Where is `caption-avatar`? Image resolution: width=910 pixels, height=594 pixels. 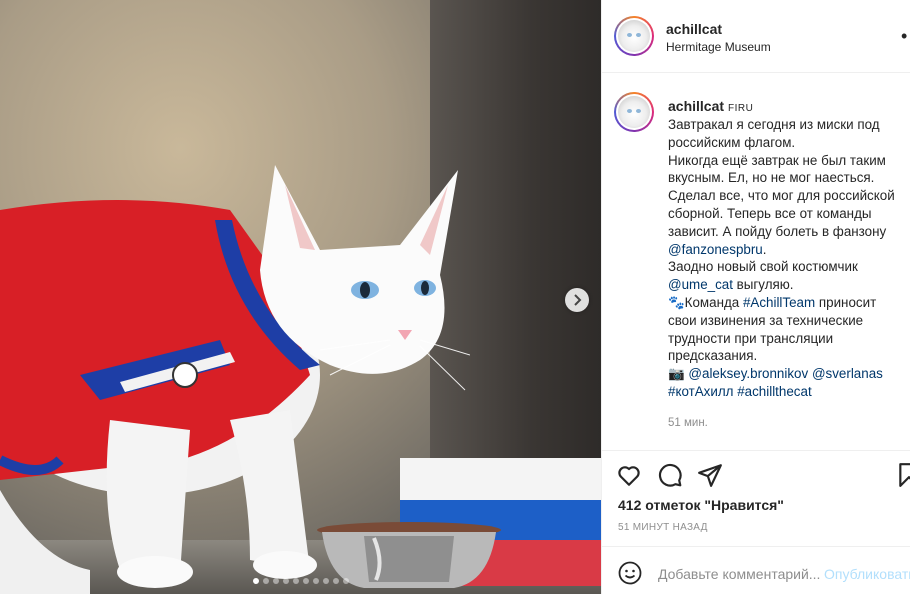 caption-avatar is located at coordinates (634, 112).